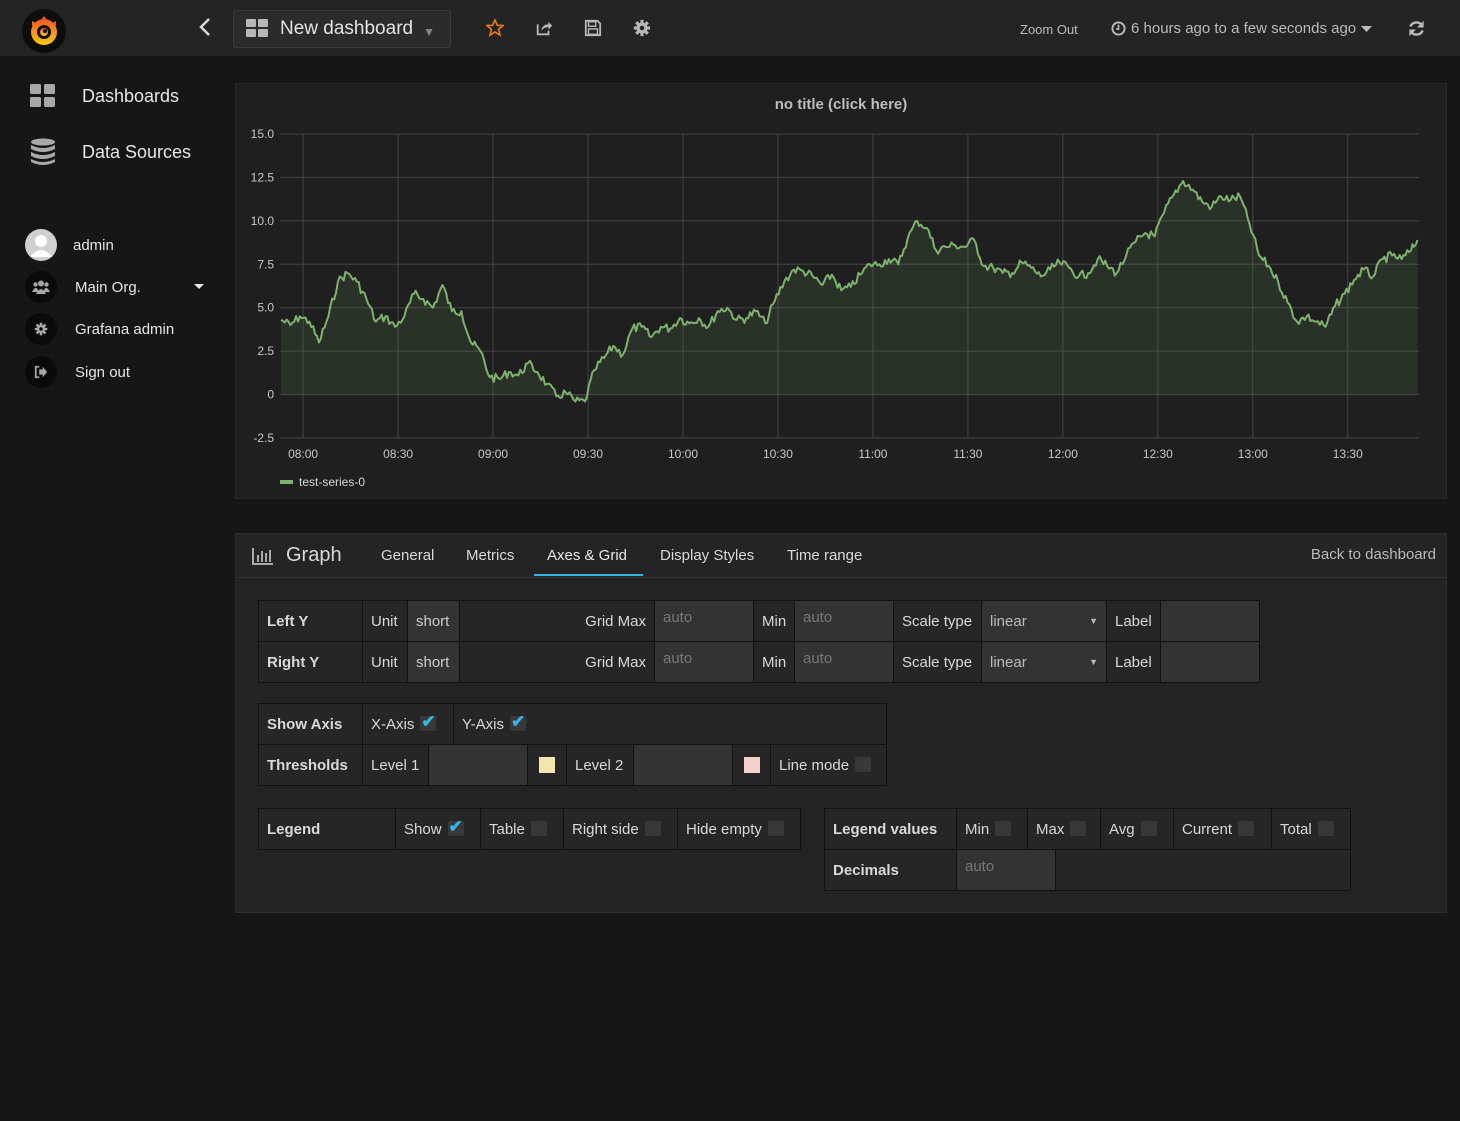 The height and width of the screenshot is (1121, 1460). What do you see at coordinates (297, 555) in the screenshot?
I see `panel-type: Graph` at bounding box center [297, 555].